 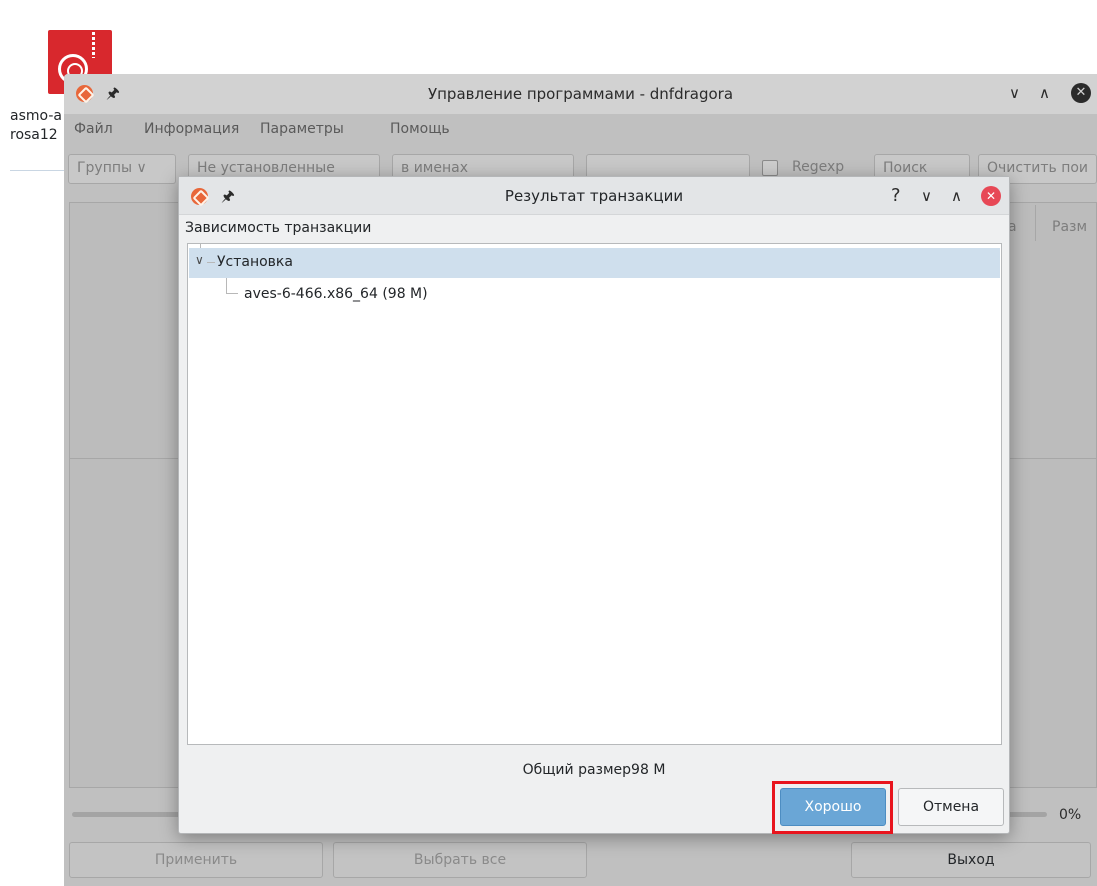 What do you see at coordinates (199, 260) in the screenshot?
I see `chevron-down-icon: ∨` at bounding box center [199, 260].